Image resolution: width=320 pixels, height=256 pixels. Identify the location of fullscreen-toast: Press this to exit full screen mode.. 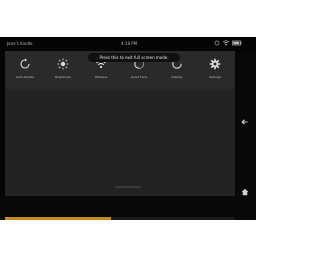
(134, 57).